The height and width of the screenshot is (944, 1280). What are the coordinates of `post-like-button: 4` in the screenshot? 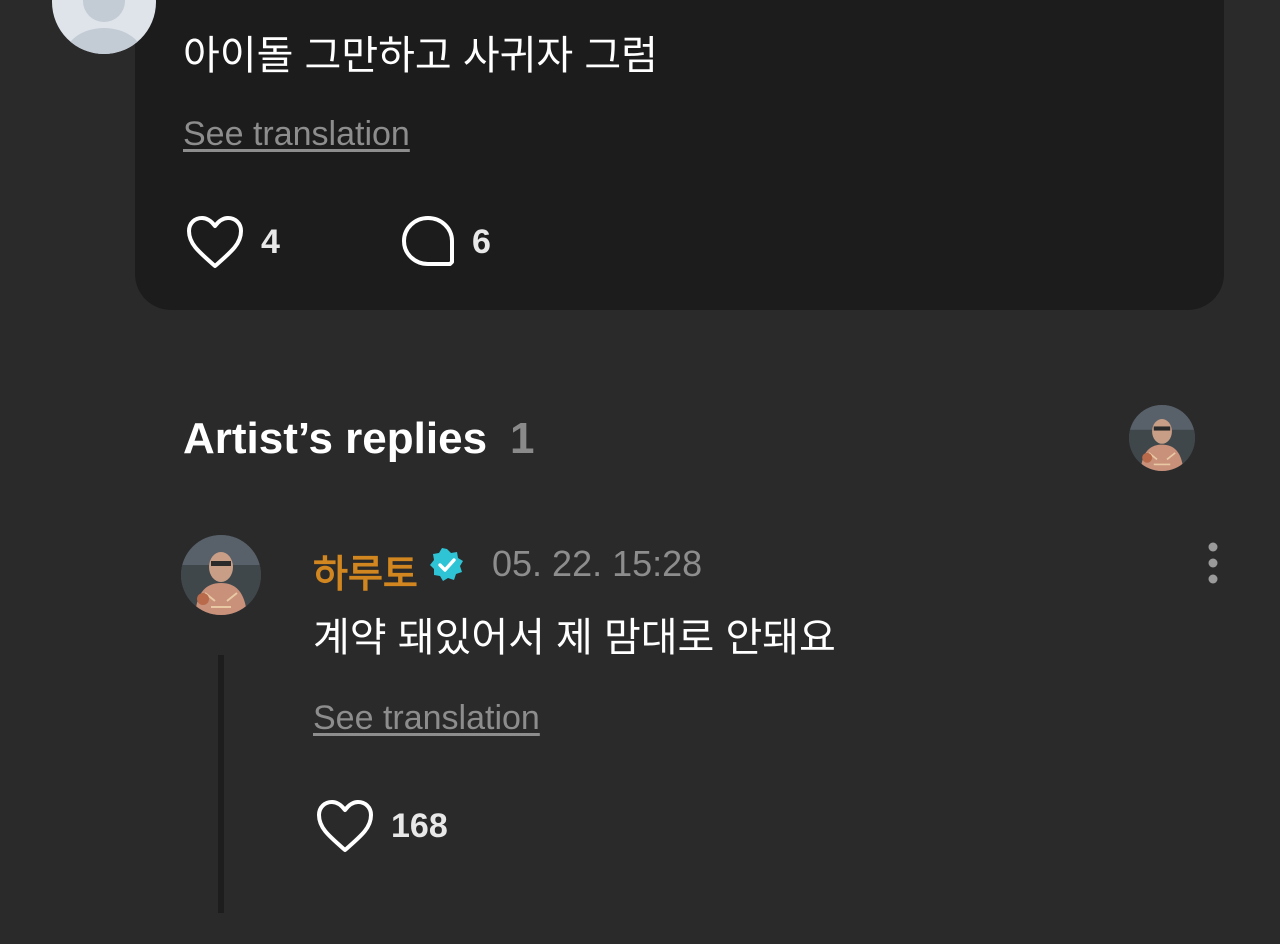 It's located at (232, 242).